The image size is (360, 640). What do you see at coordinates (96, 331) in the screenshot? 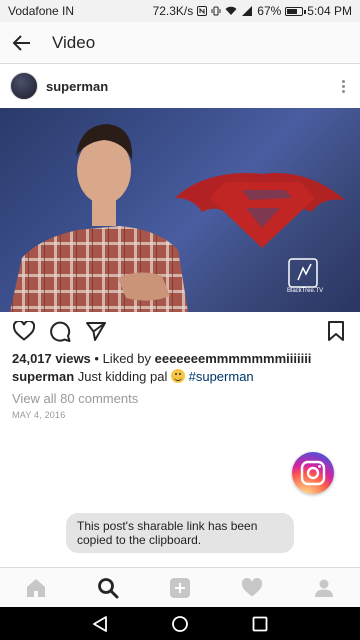
I see `send-icon` at bounding box center [96, 331].